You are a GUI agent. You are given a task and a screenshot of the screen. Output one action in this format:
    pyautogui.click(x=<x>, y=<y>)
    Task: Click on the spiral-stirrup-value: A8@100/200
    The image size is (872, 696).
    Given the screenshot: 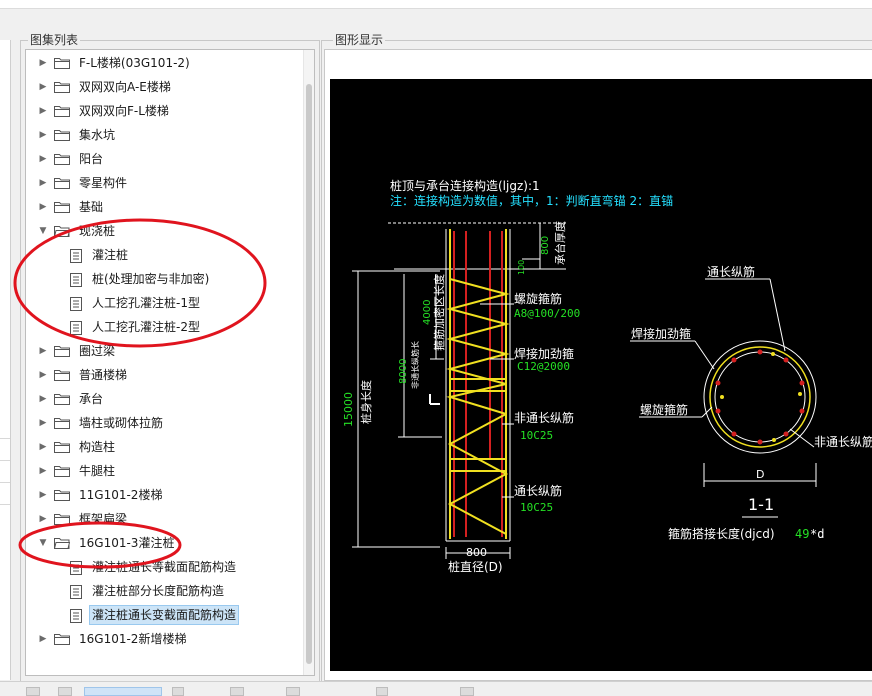 What is the action you would take?
    pyautogui.click(x=547, y=313)
    